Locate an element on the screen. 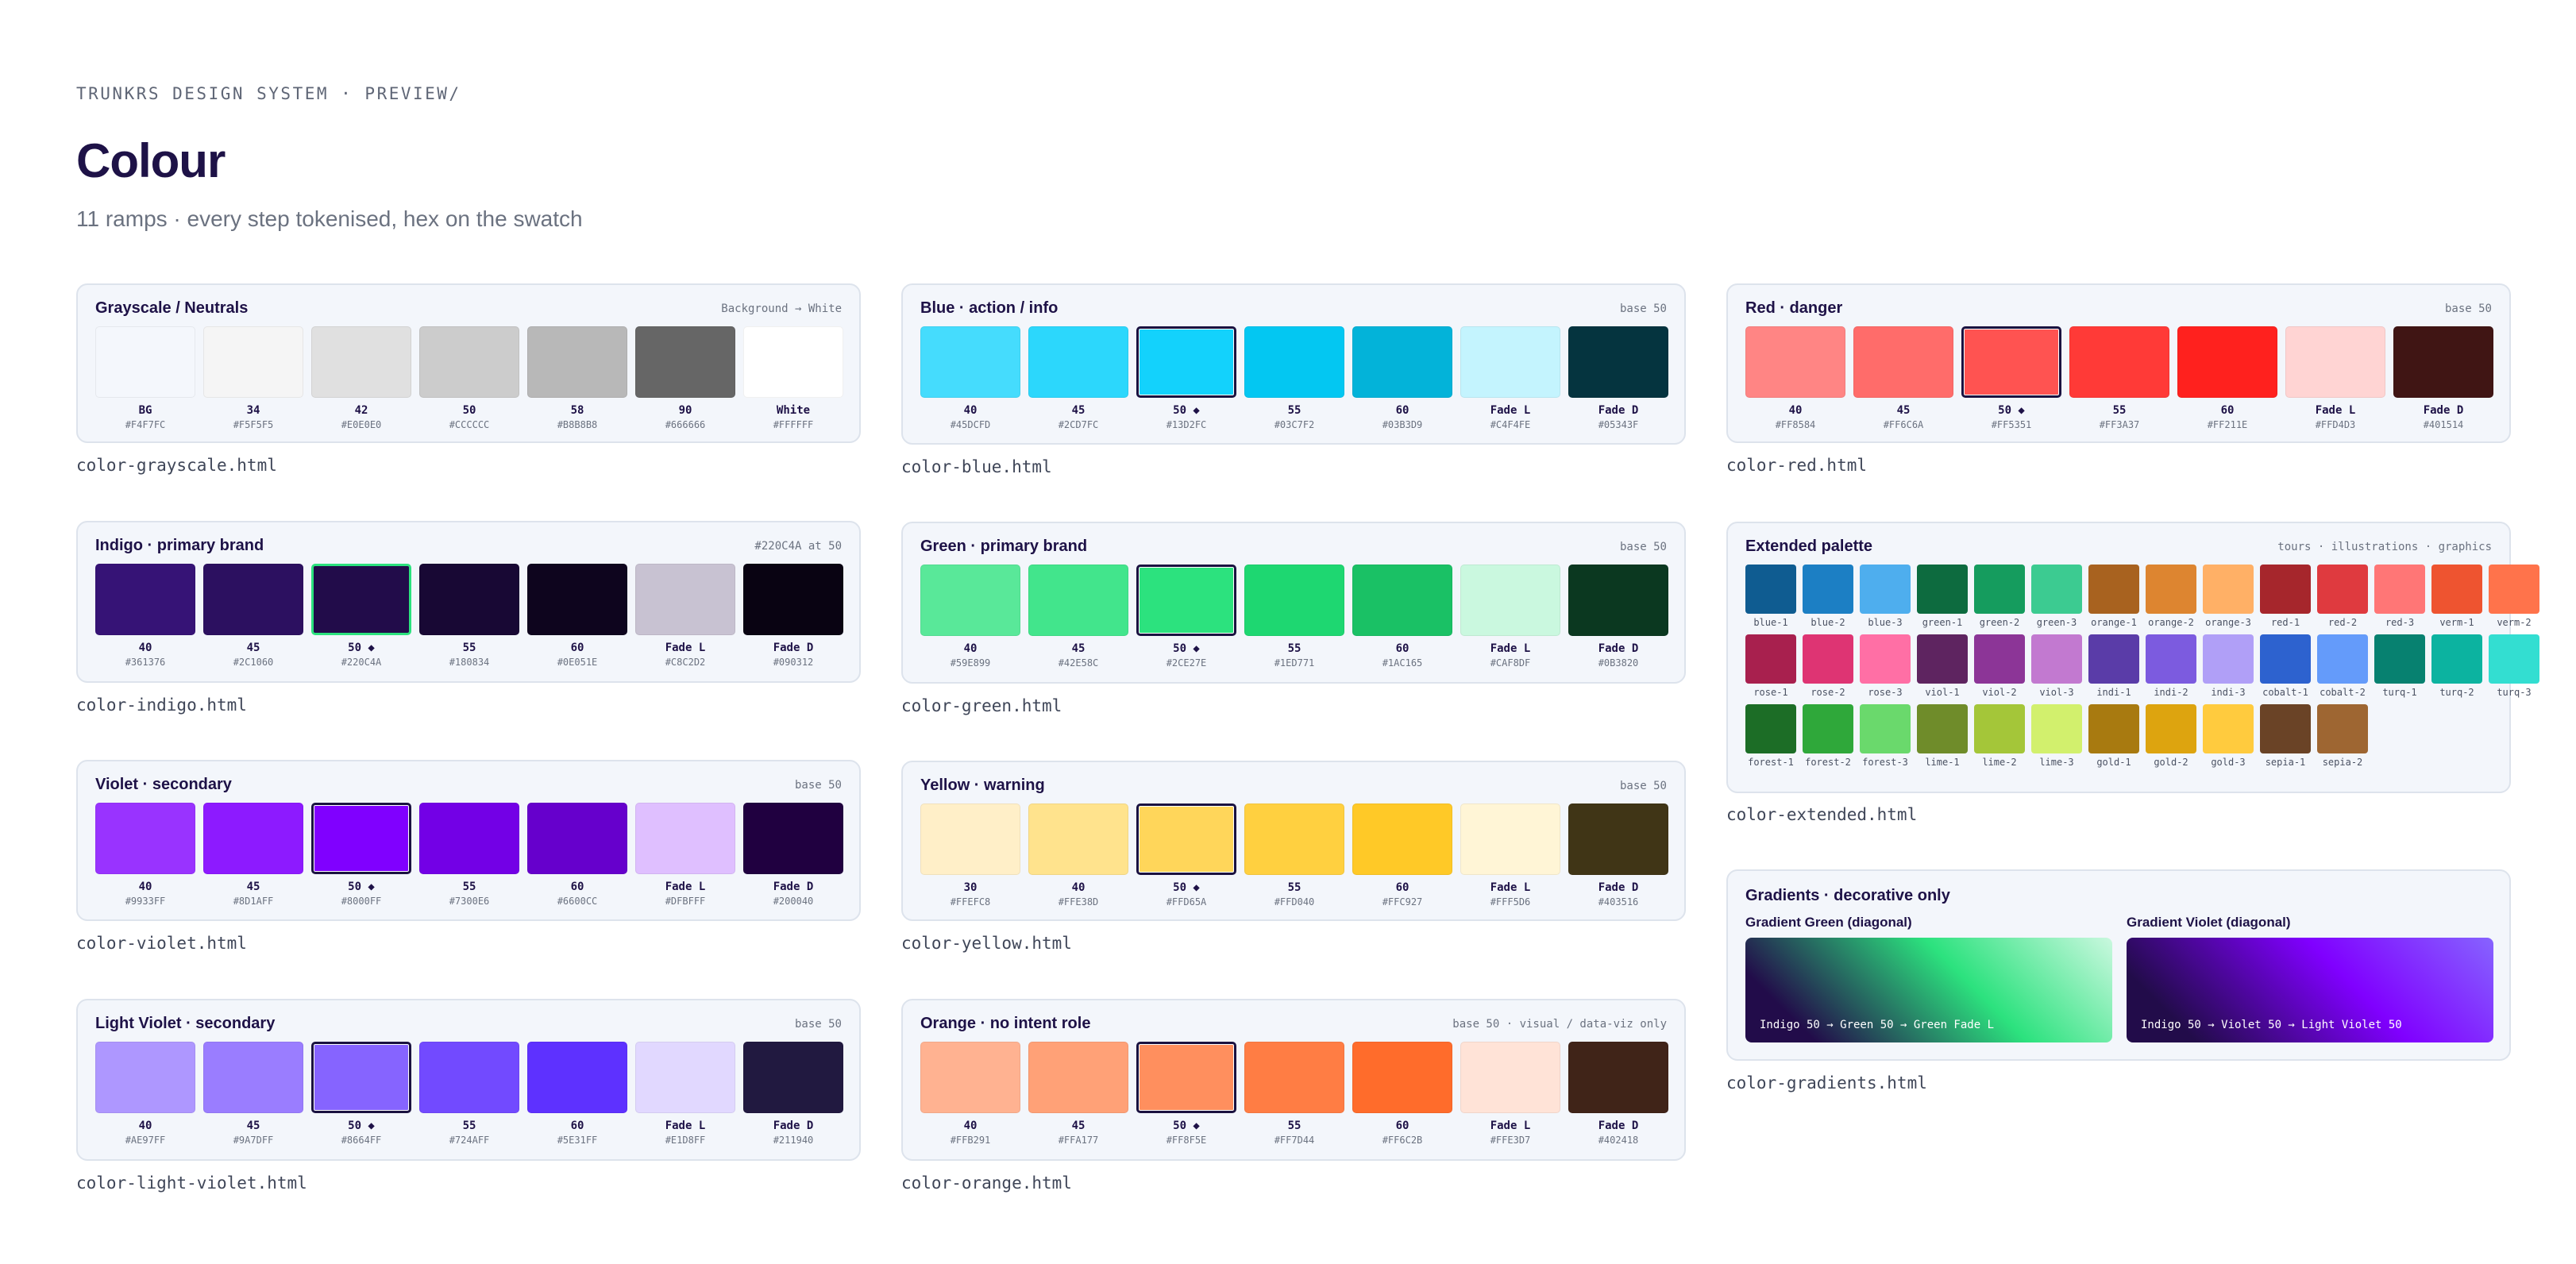  file-link-orange: color-orange.html is located at coordinates (986, 1183).